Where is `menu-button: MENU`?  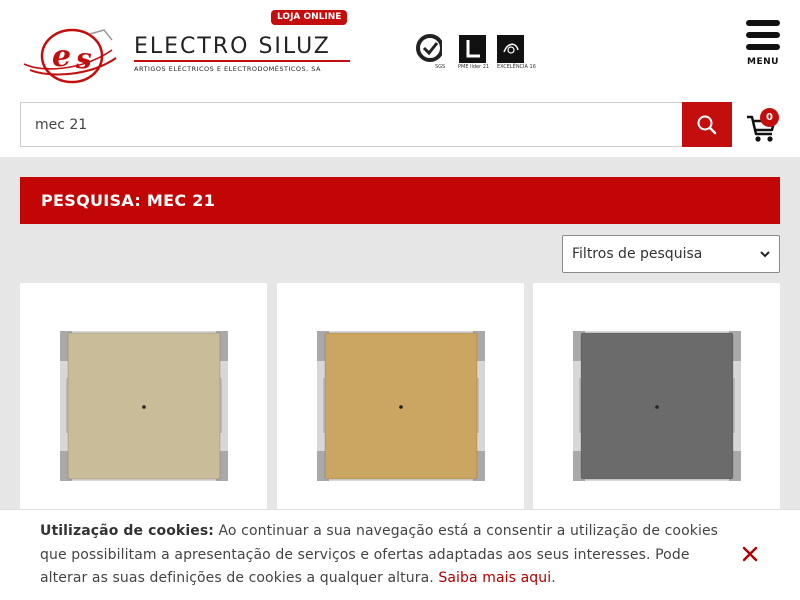
menu-button: MENU is located at coordinates (763, 44).